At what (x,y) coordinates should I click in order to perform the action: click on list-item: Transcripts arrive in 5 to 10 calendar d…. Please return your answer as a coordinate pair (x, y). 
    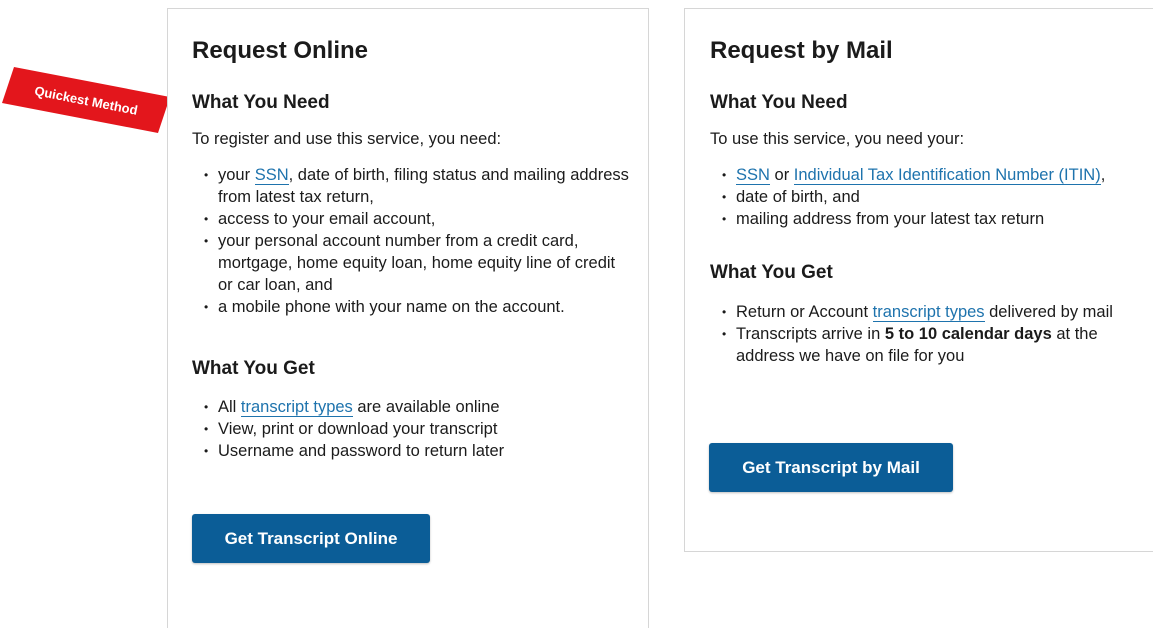
    Looking at the image, I should click on (925, 345).